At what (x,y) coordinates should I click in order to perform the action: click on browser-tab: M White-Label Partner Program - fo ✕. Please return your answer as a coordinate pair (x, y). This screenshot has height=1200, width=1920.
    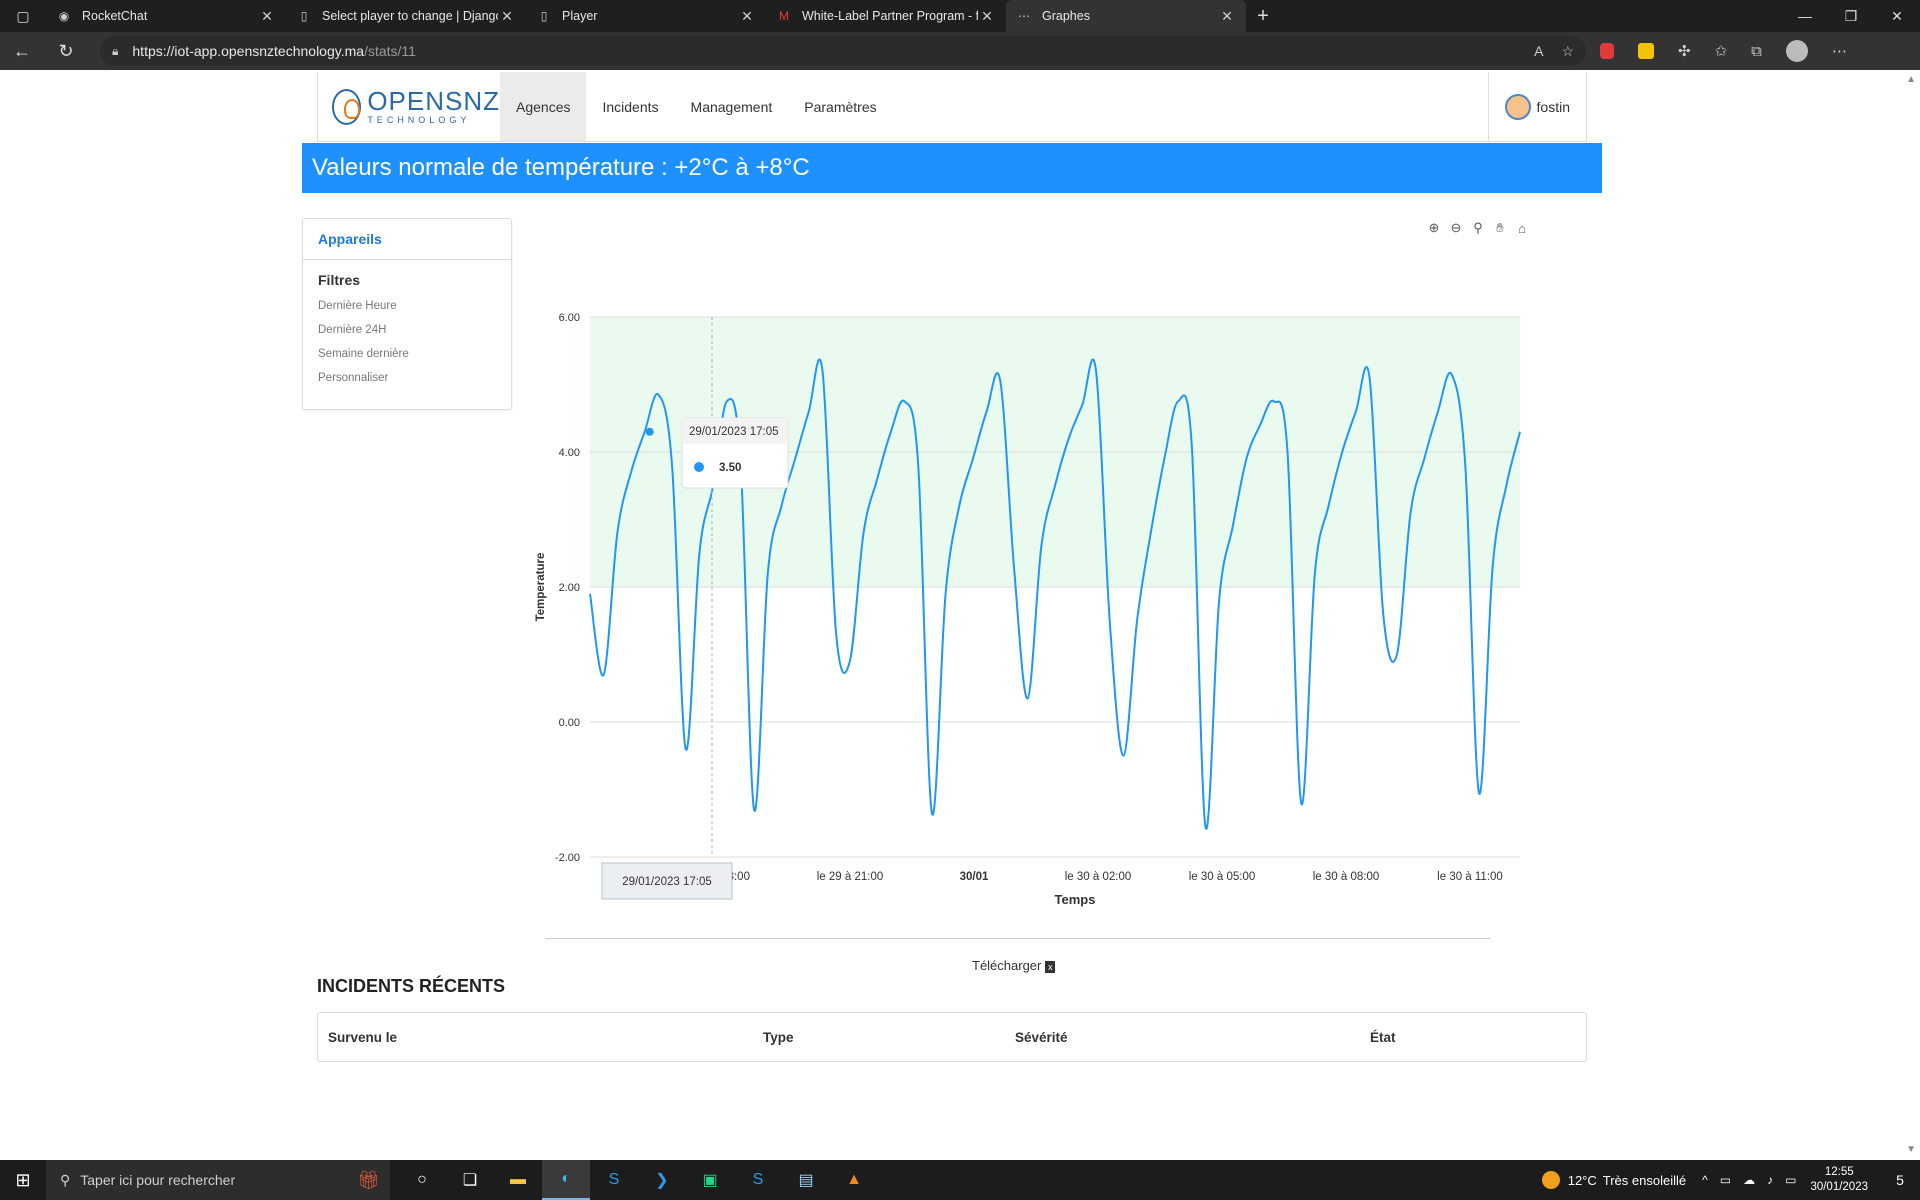
    Looking at the image, I should click on (886, 16).